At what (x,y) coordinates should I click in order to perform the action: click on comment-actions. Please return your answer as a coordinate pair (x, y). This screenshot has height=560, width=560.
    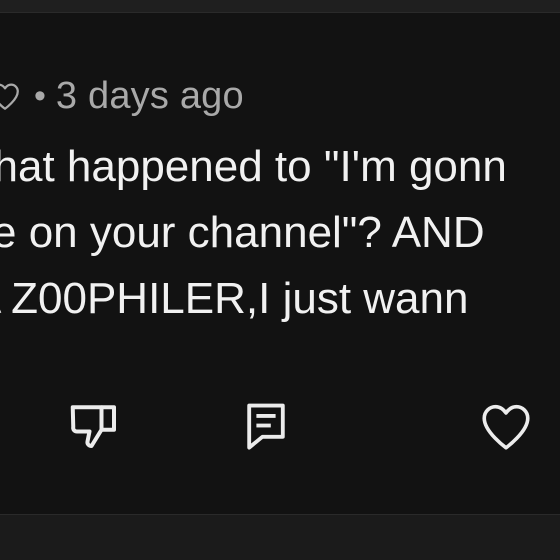
    Looking at the image, I should click on (280, 428).